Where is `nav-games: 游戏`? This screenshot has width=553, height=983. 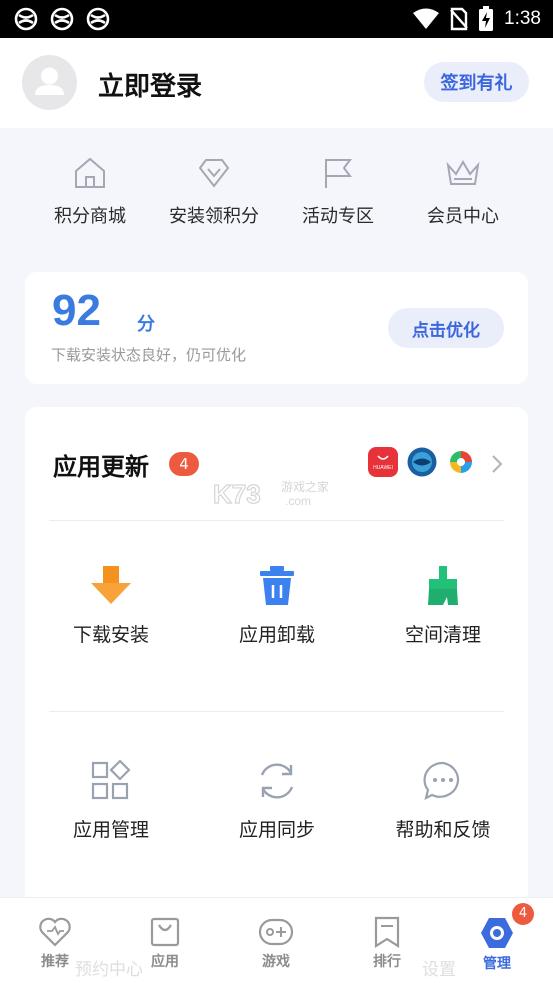 nav-games: 游戏 is located at coordinates (276, 943).